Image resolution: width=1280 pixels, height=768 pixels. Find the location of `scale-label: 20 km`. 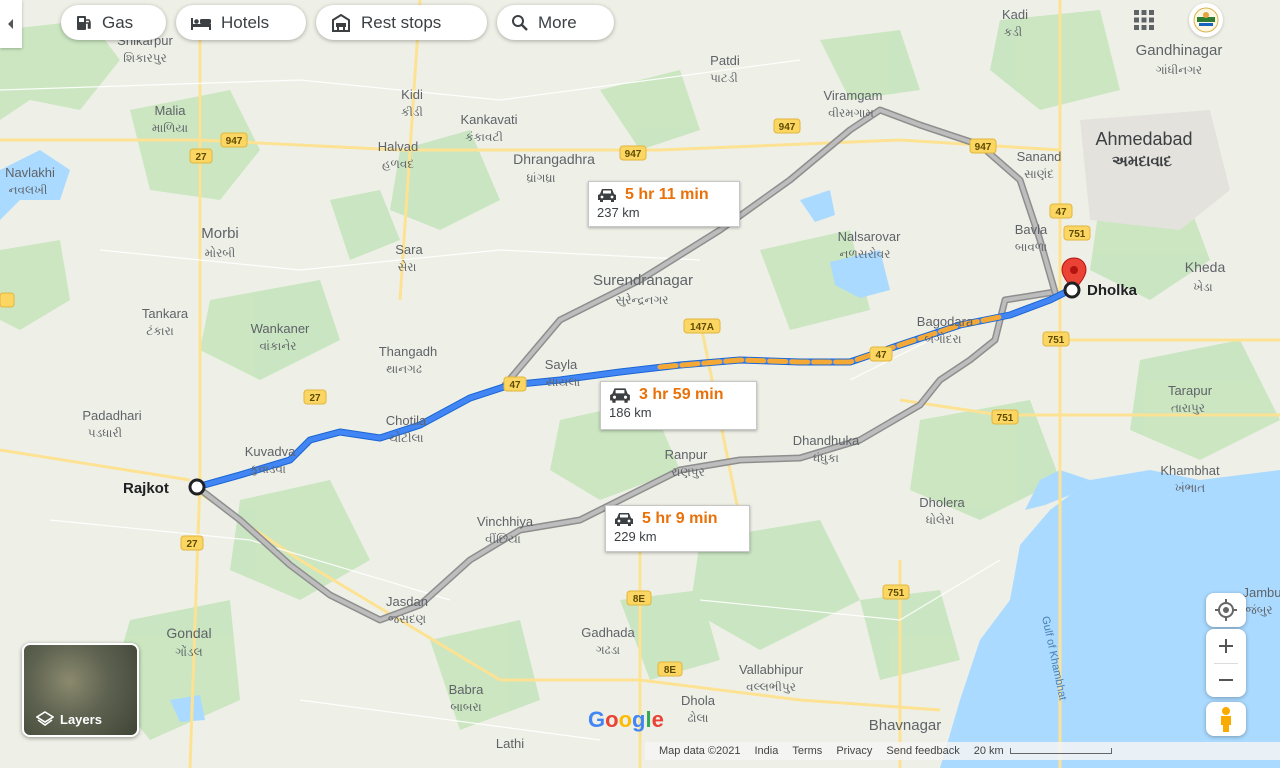

scale-label: 20 km is located at coordinates (988, 751).